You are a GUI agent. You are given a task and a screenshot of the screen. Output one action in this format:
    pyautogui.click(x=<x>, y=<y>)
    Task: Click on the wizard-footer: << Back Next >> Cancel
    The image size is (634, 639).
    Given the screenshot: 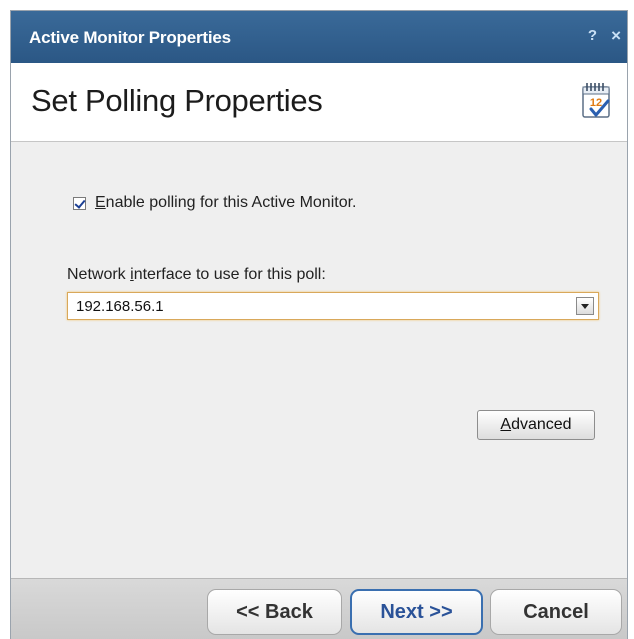 What is the action you would take?
    pyautogui.click(x=319, y=608)
    